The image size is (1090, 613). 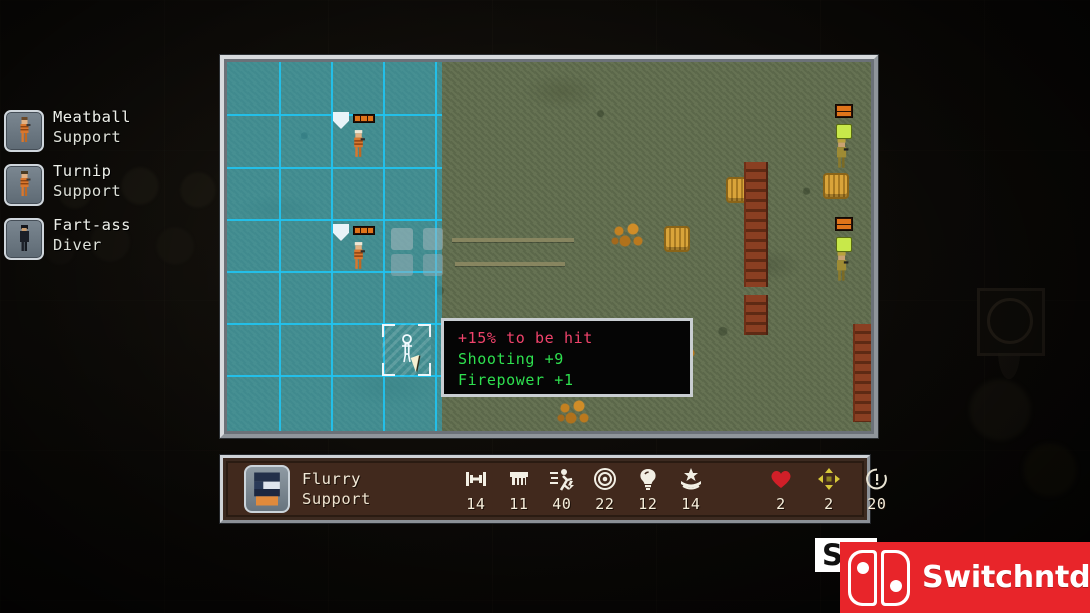 I want to click on stat-intellect: 12, so click(x=648, y=489).